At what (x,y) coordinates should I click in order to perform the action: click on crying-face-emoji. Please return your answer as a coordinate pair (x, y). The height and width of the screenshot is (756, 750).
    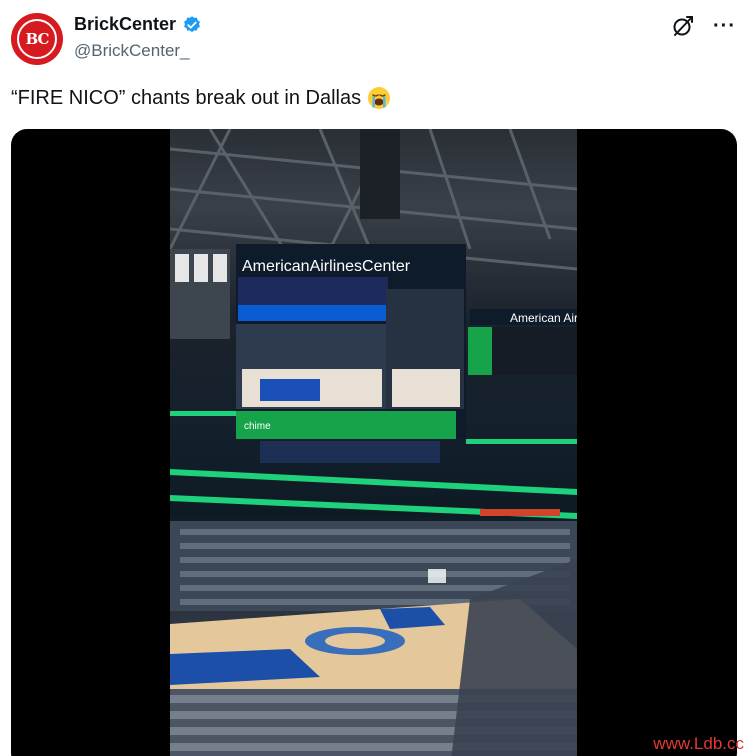
    Looking at the image, I should click on (379, 98).